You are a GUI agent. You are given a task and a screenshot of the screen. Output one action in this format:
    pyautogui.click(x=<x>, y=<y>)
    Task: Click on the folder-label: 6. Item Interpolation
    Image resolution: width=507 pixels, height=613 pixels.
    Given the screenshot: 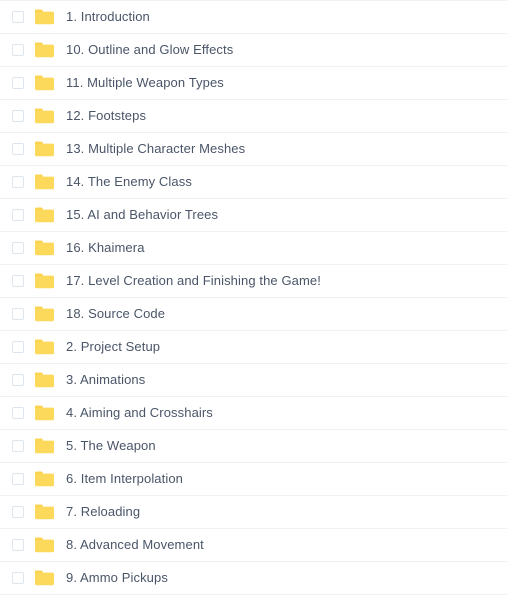 What is the action you would take?
    pyautogui.click(x=124, y=478)
    